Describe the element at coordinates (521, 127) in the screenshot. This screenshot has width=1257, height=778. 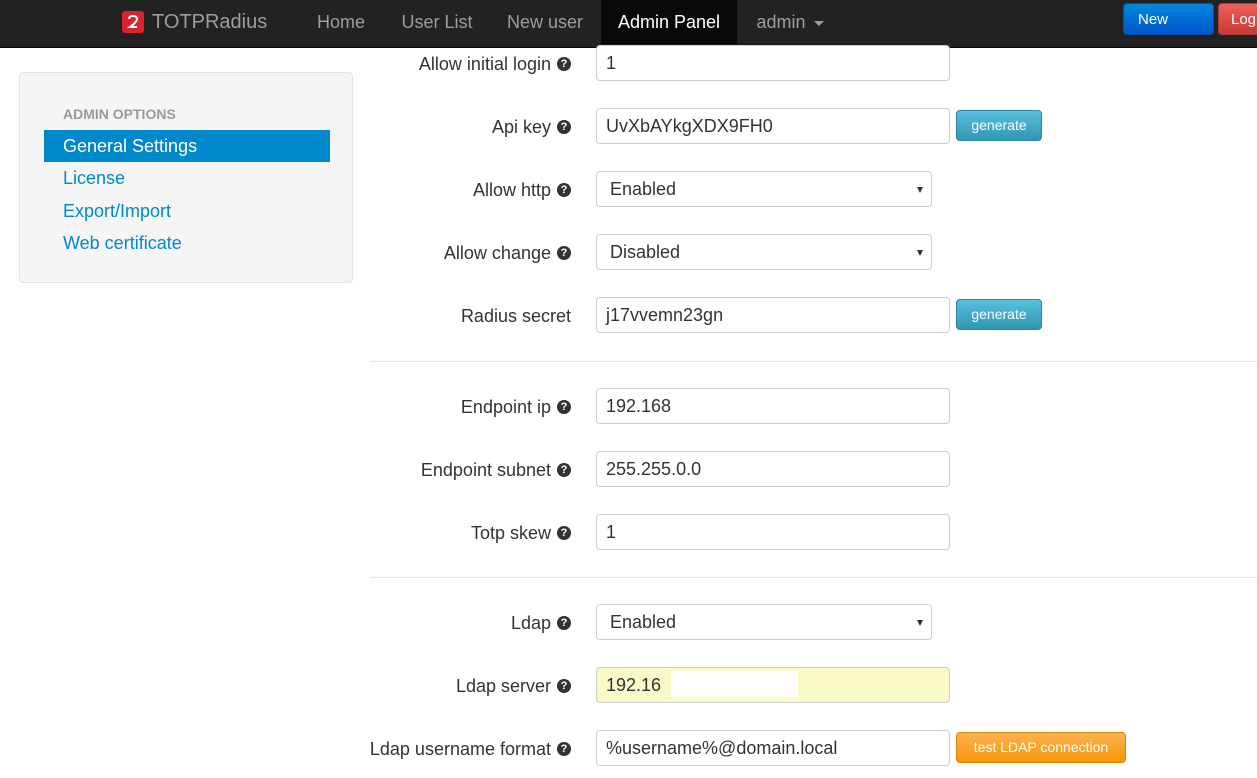
I see `api-key-text: Api key` at that location.